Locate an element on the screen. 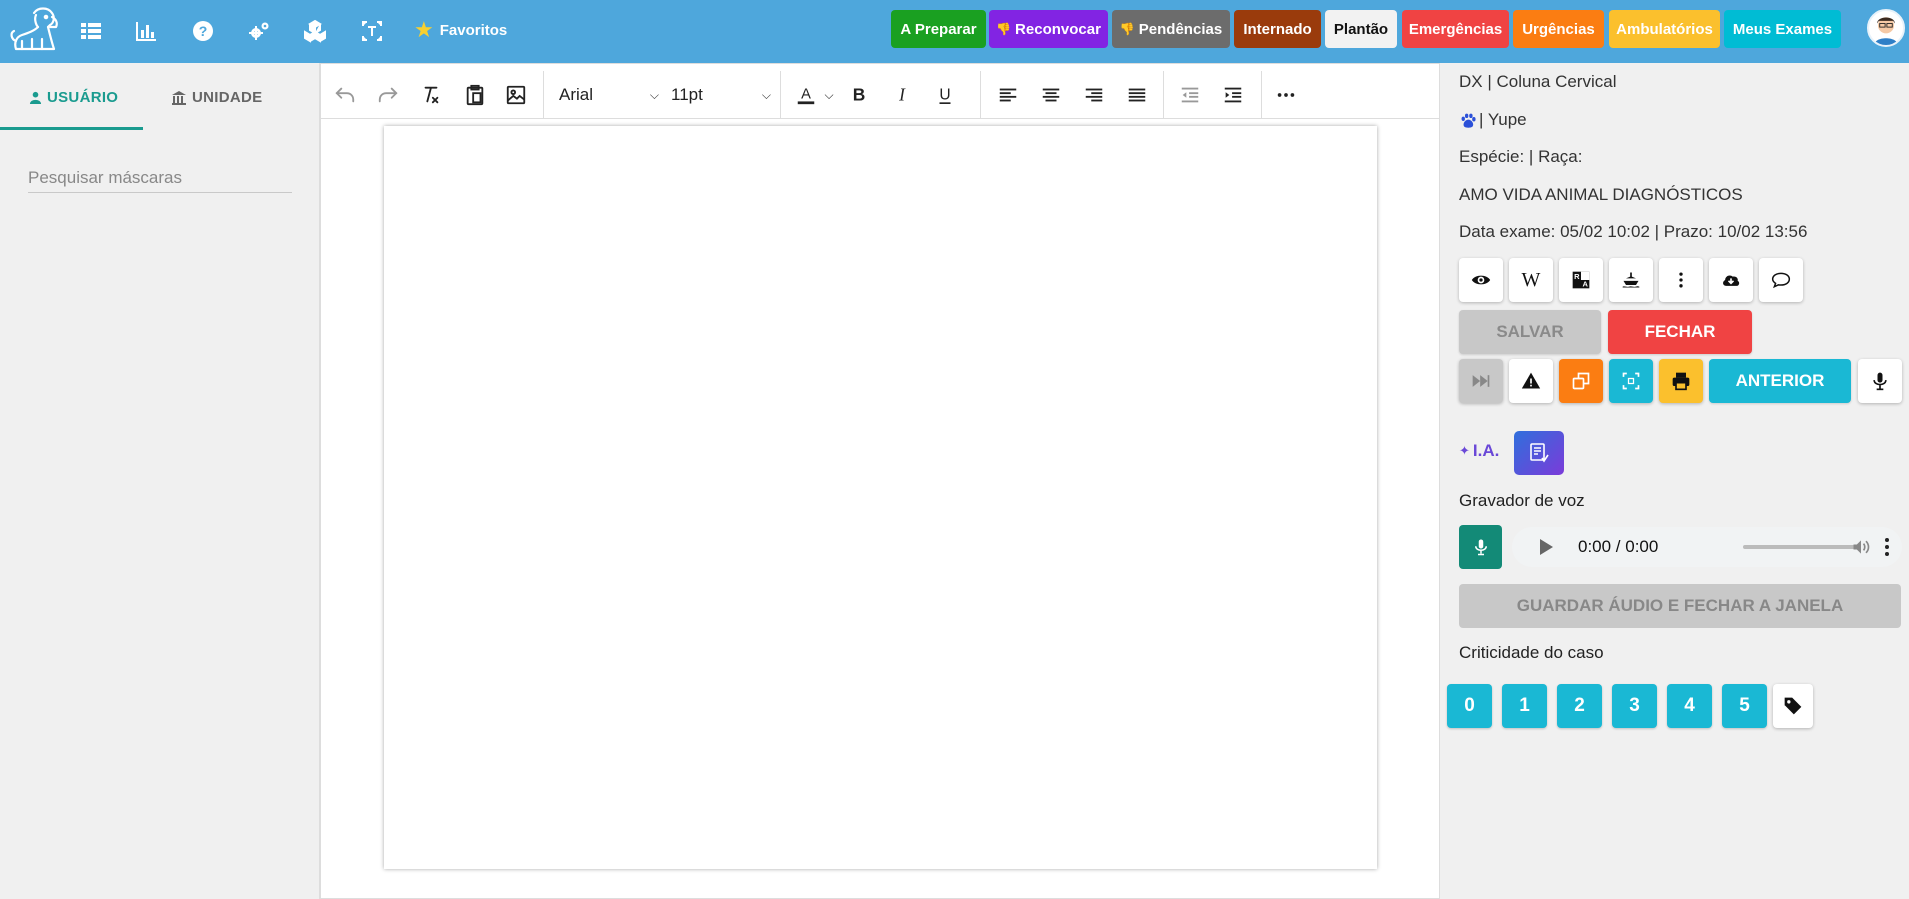 This screenshot has height=899, width=1909. eye-icon is located at coordinates (1481, 280).